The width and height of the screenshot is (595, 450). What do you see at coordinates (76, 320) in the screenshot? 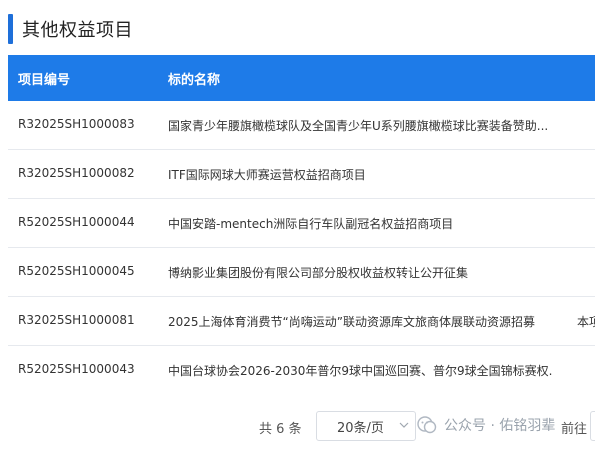
I see `project-code: R32025SH1000081` at bounding box center [76, 320].